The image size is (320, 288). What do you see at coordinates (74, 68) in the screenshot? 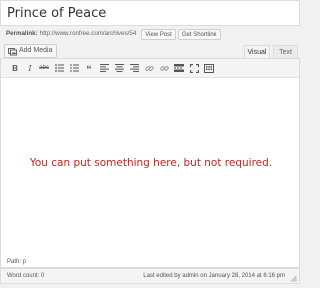
I see `numbered-list-icon` at bounding box center [74, 68].